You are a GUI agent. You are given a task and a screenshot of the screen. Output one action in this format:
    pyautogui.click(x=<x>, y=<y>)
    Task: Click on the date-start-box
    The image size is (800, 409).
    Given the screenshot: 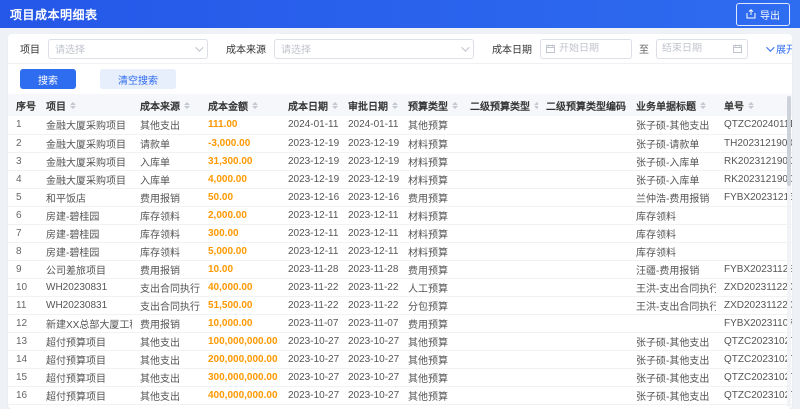 What is the action you would take?
    pyautogui.click(x=586, y=48)
    